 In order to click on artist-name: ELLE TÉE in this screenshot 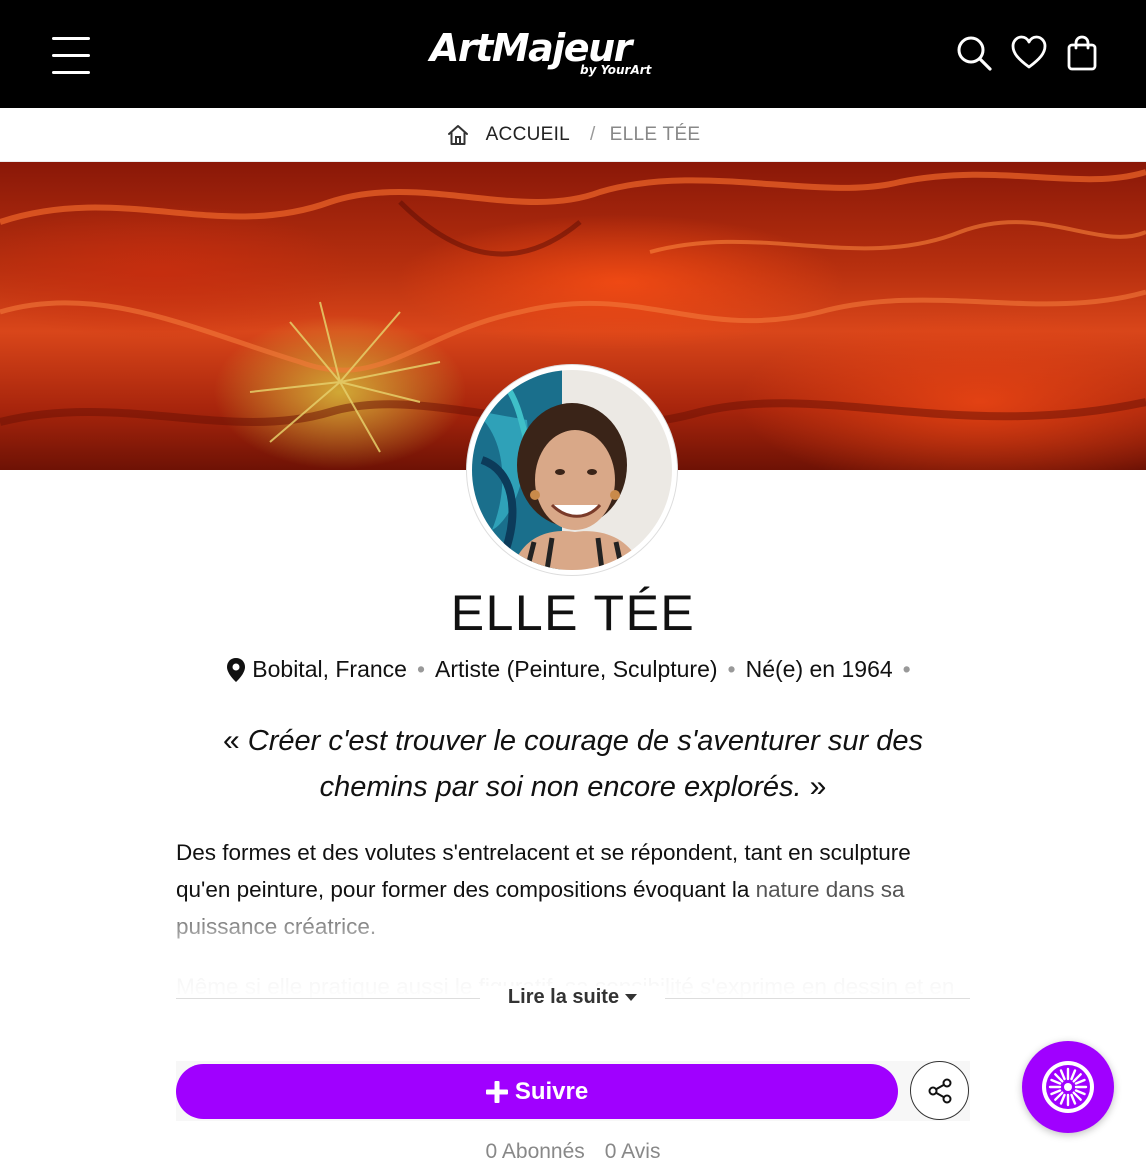, I will do `click(573, 613)`.